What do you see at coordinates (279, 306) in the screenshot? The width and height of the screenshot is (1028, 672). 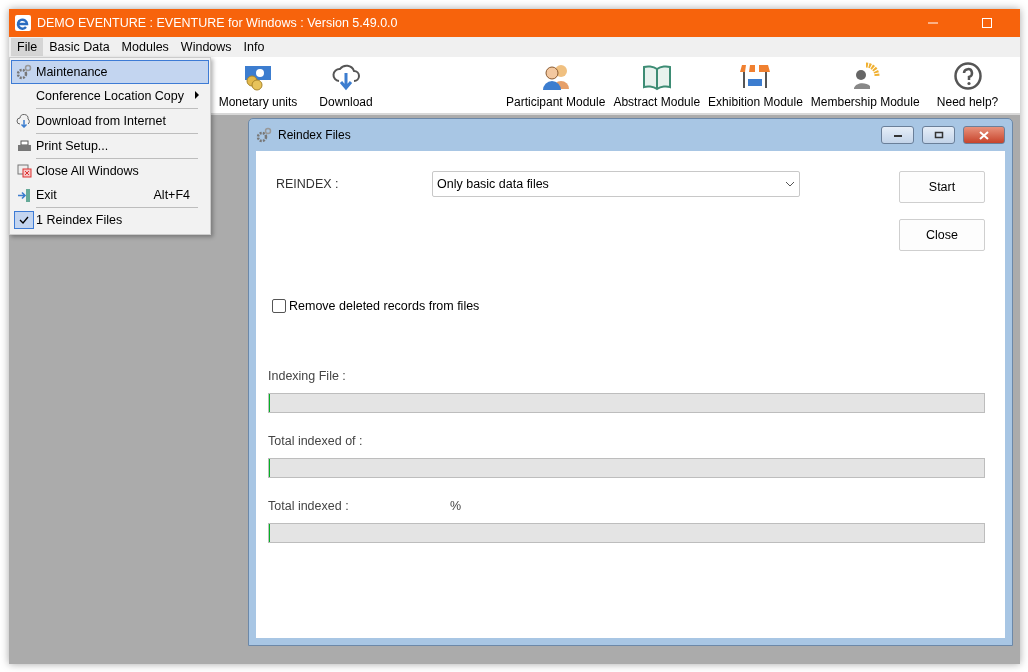 I see `checkbox` at bounding box center [279, 306].